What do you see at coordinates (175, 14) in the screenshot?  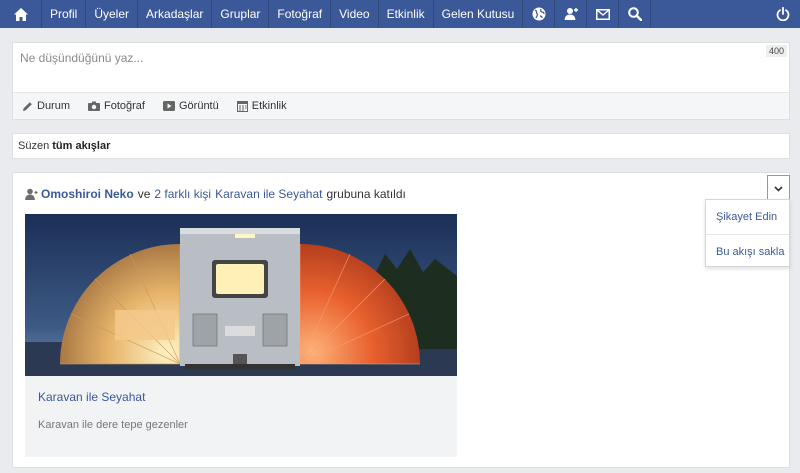 I see `nav-arkadaslar: Arkadaşlar` at bounding box center [175, 14].